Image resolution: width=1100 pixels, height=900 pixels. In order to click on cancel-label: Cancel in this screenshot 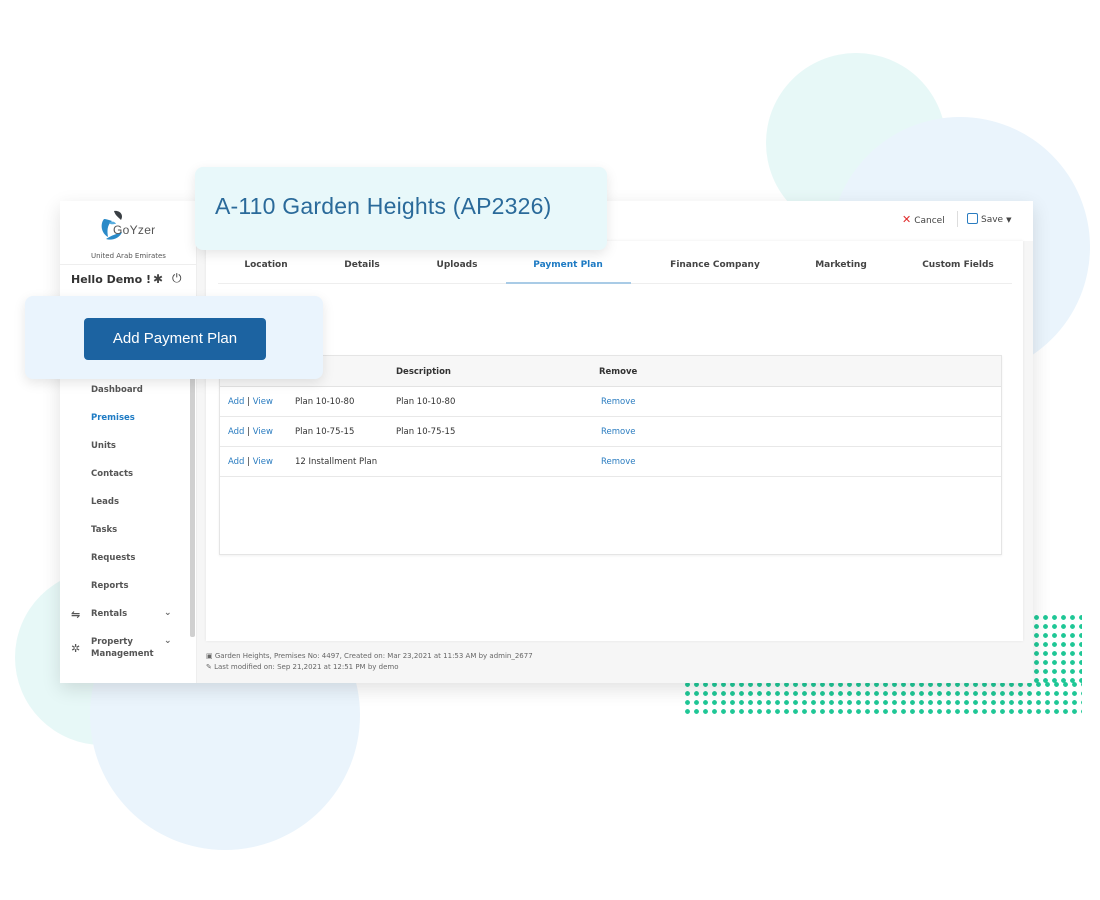, I will do `click(929, 221)`.